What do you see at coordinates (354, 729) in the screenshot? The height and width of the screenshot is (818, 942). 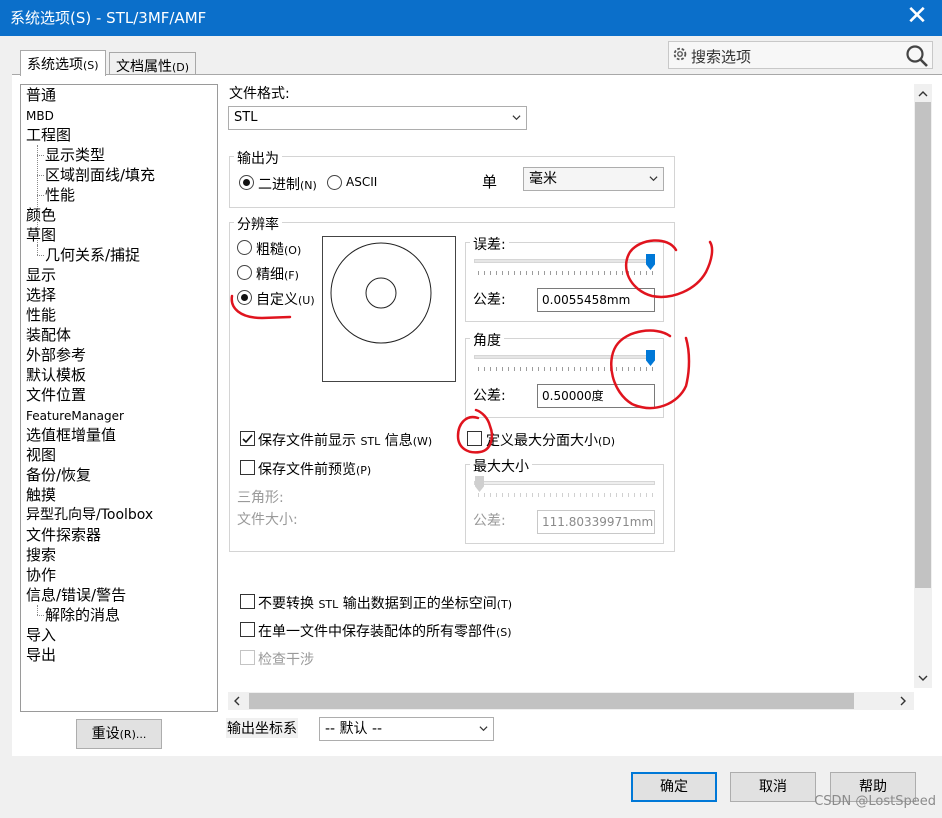 I see `output-coord-value: -- 默认 --` at bounding box center [354, 729].